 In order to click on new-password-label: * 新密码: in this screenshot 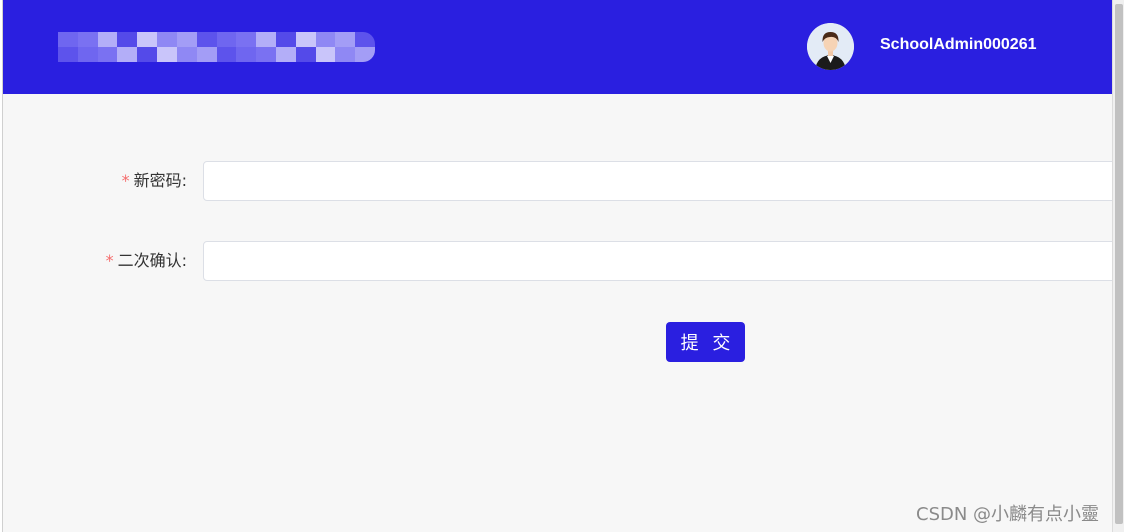, I will do `click(99, 181)`.